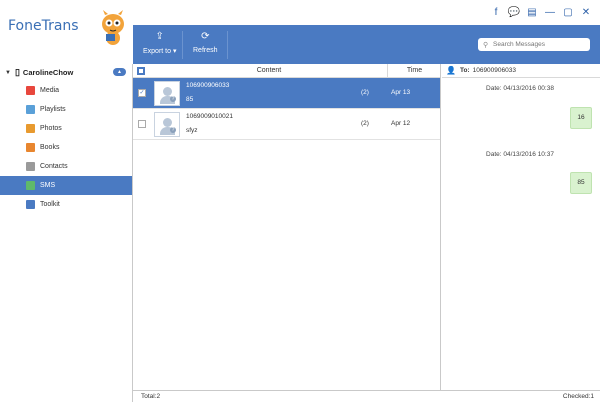  I want to click on eject-icon: ▲, so click(119, 72).